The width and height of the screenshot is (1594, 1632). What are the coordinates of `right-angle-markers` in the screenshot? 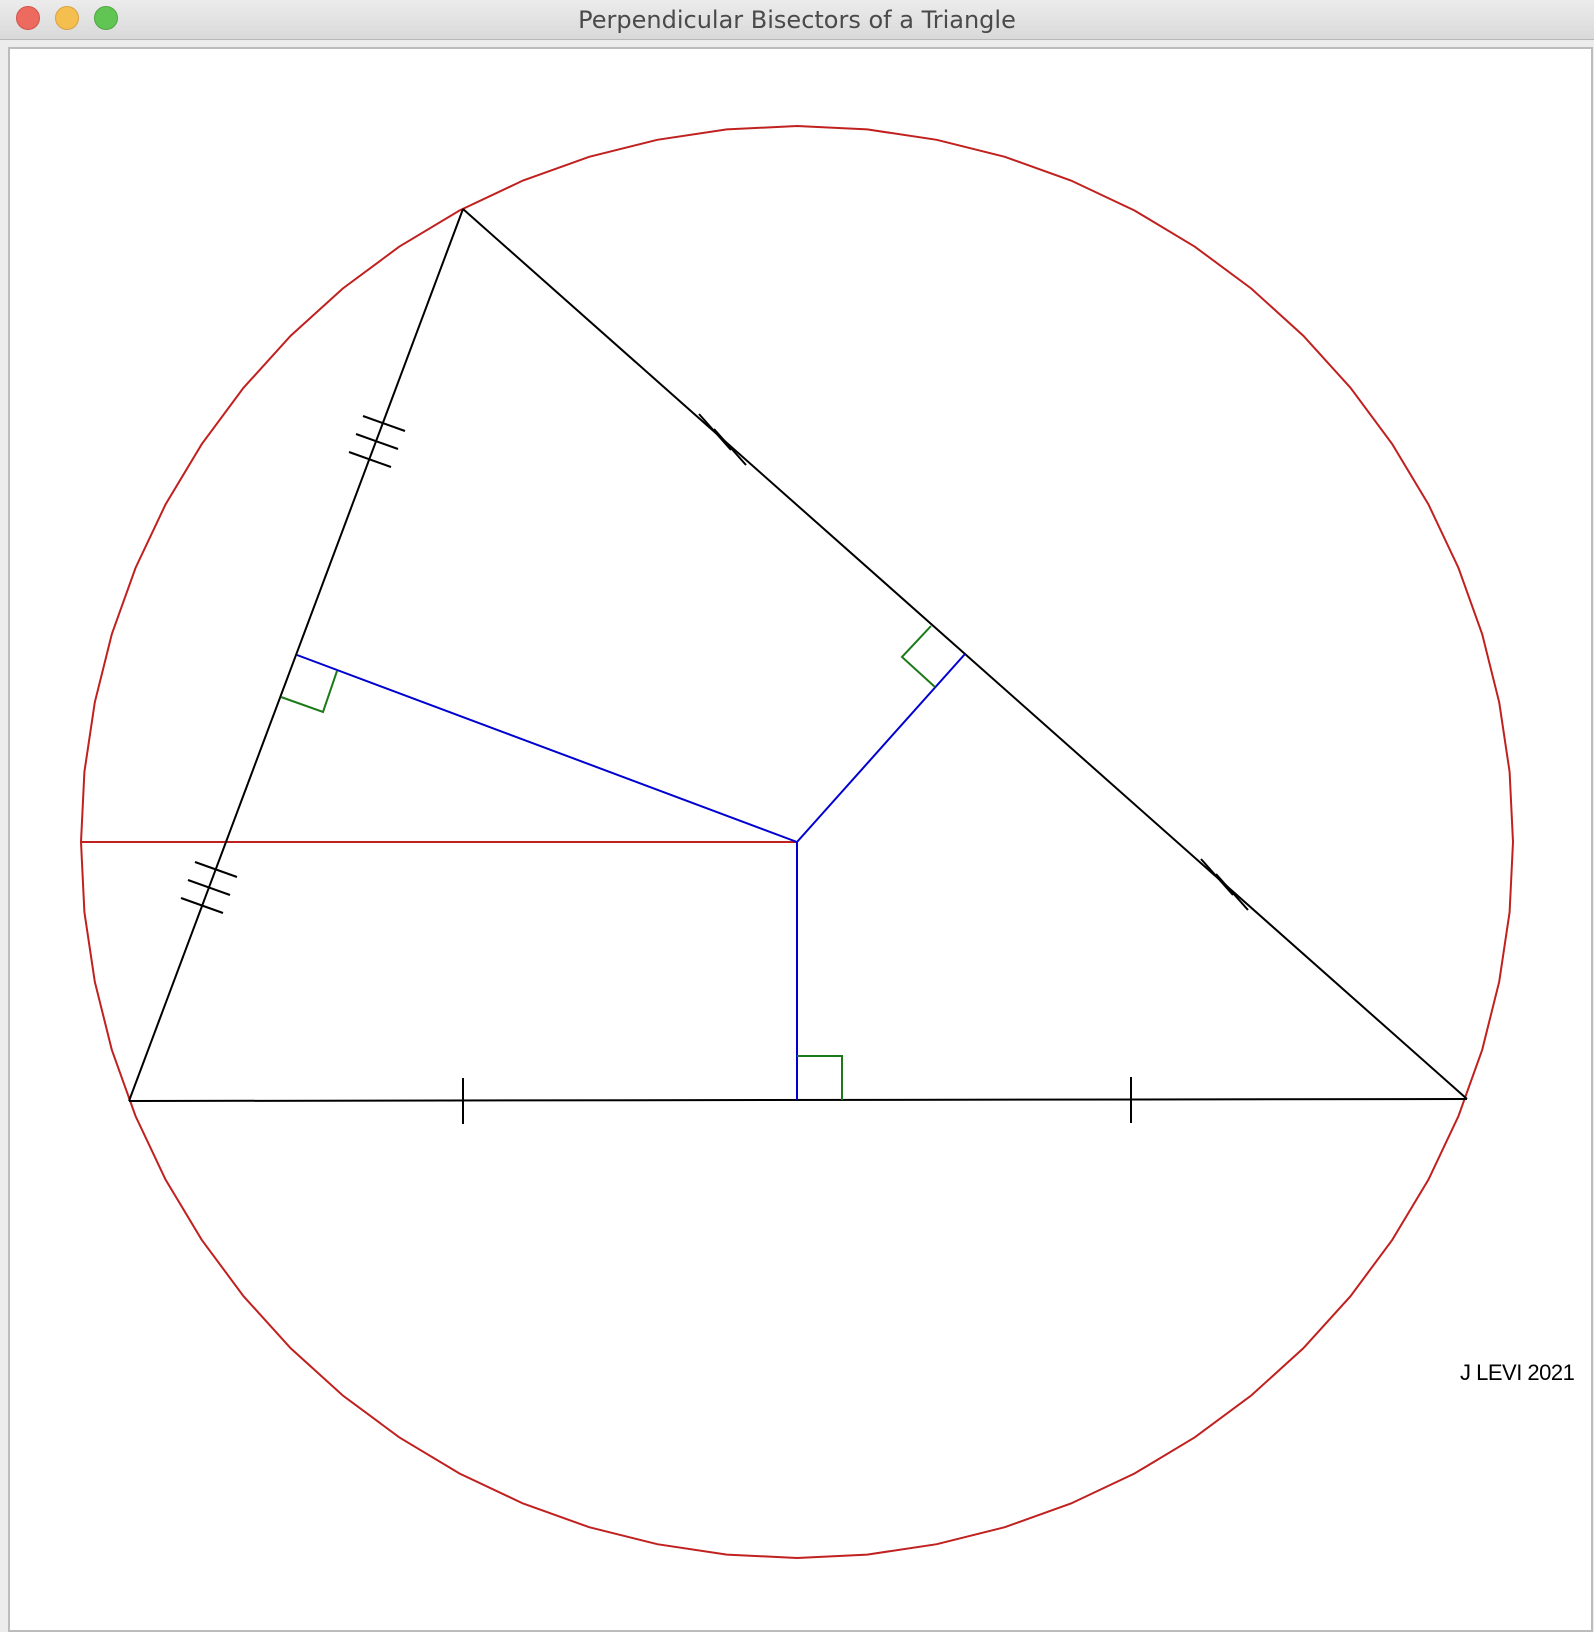 It's located at (608, 862).